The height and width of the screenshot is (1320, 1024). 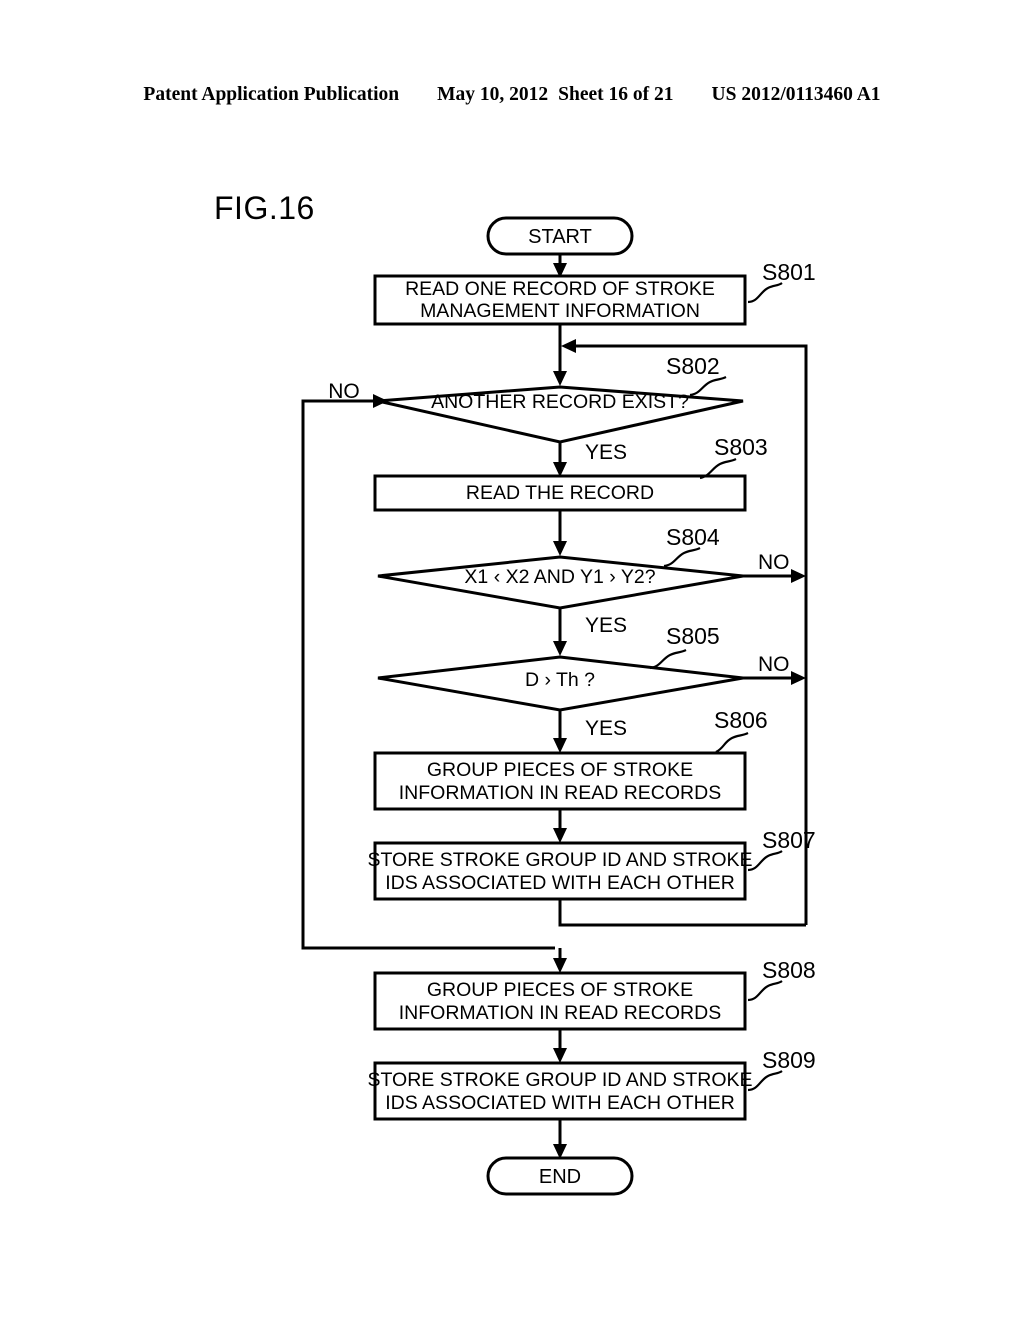 I want to click on connector-start-to-s801, so click(x=560, y=265).